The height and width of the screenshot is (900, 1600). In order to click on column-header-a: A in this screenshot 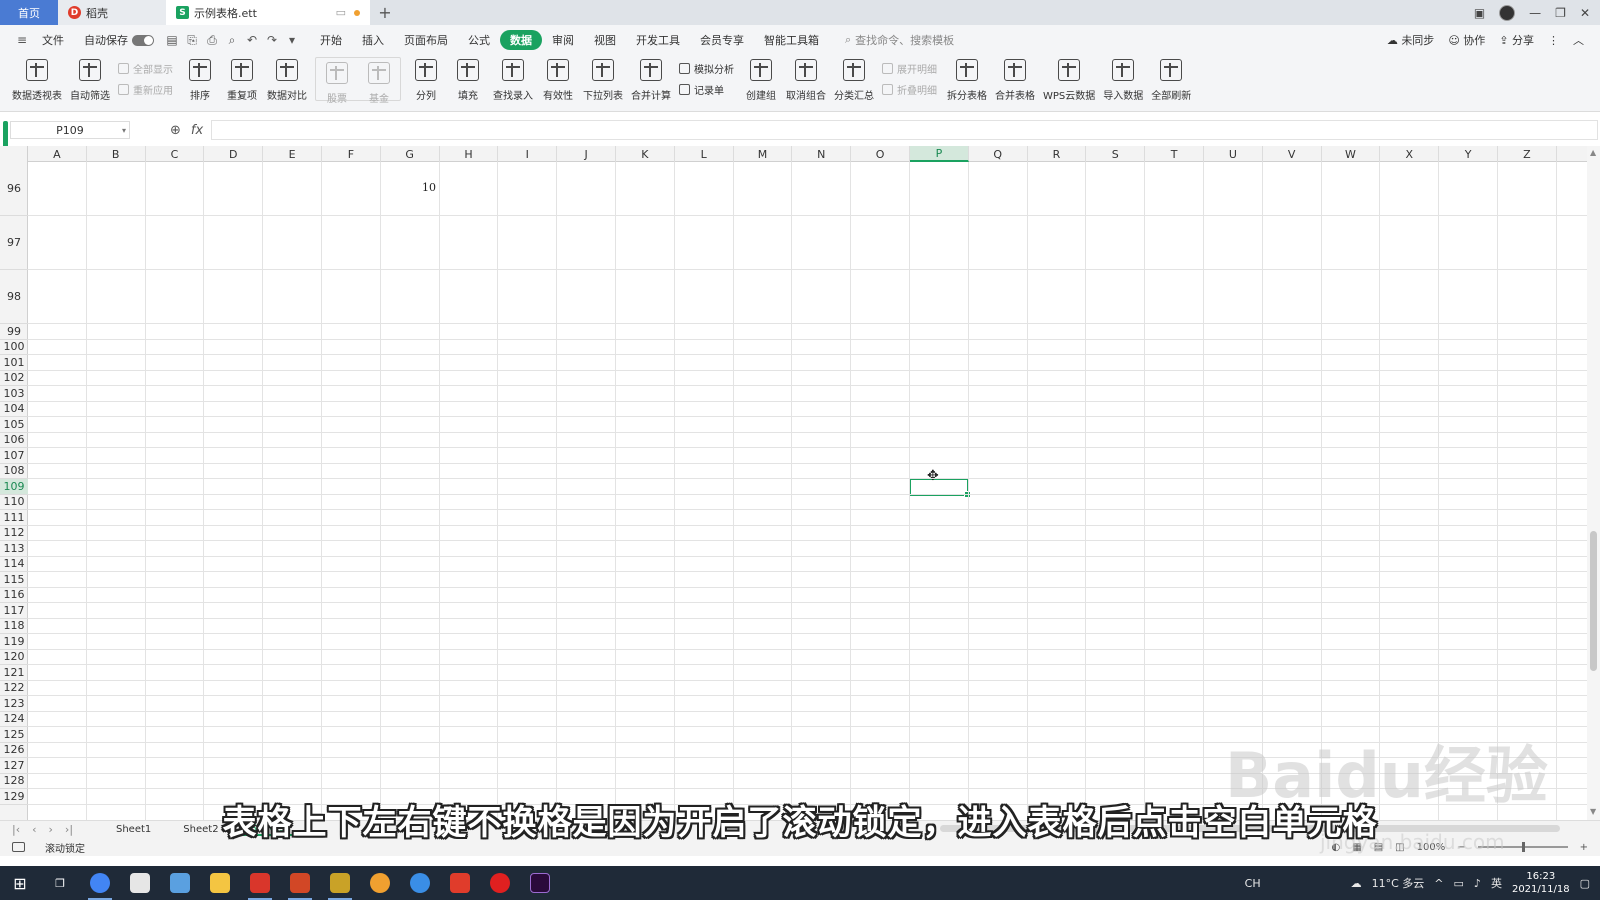, I will do `click(57, 154)`.